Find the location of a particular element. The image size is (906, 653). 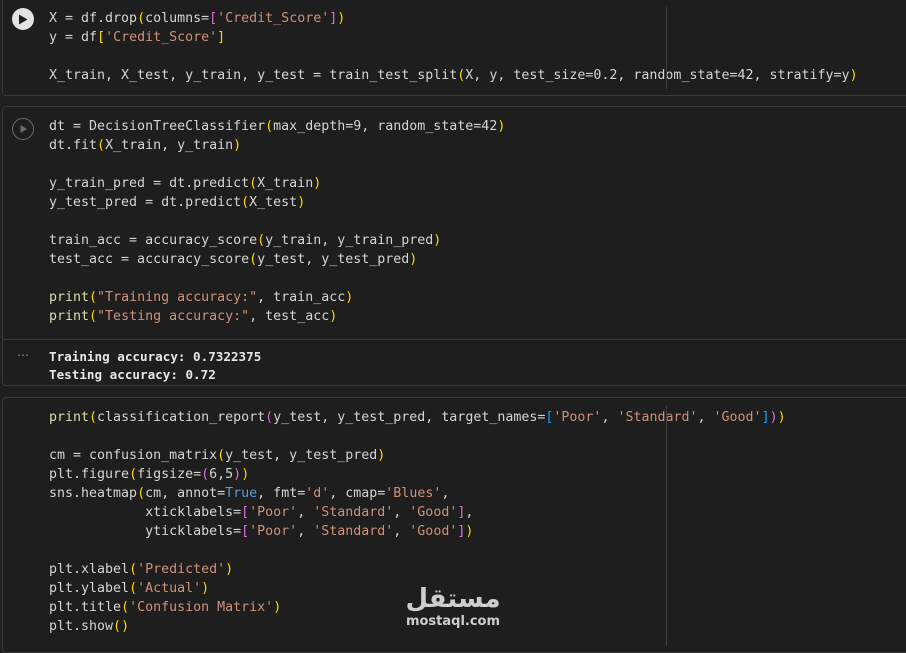

code-token: 'Confusion Matrix' is located at coordinates (201, 607).